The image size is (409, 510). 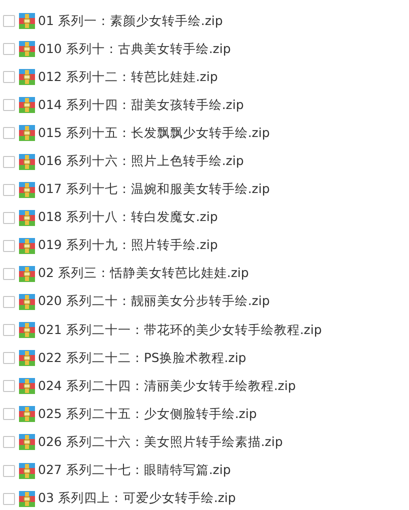 I want to click on file-name: 01 系列一：素颜少女转手绘.zip, so click(x=130, y=21).